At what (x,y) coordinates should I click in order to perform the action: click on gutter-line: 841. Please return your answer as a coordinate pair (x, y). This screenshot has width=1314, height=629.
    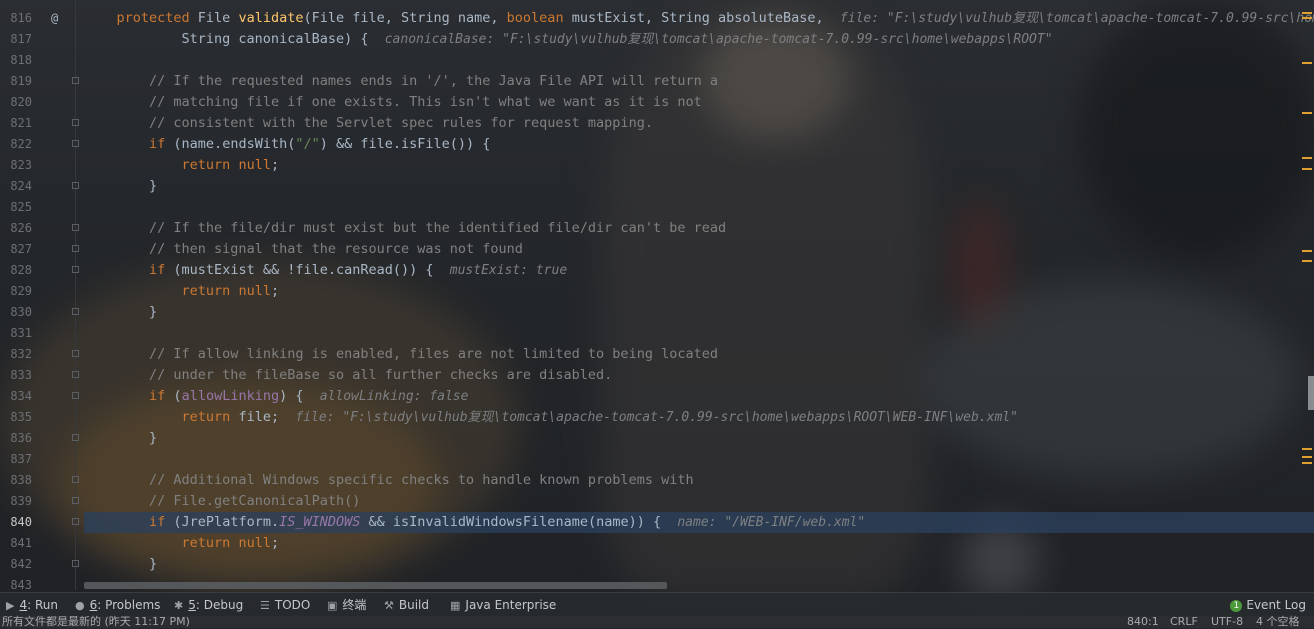
    Looking at the image, I should click on (35, 543).